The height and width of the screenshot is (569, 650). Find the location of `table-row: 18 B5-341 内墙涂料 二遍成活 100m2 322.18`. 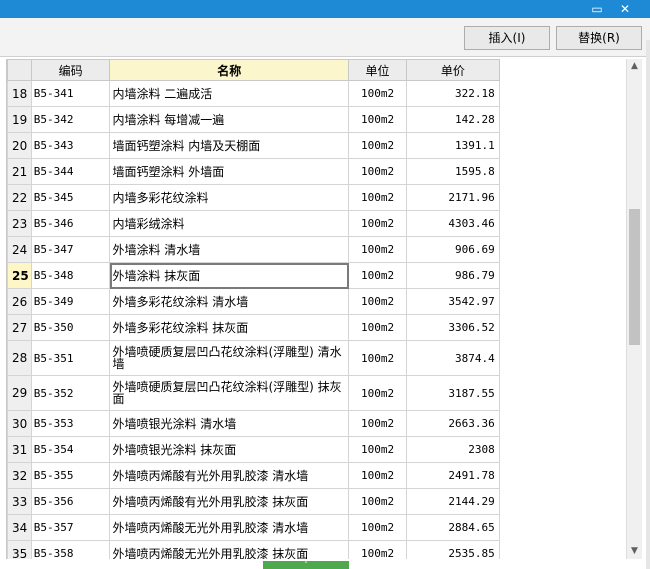

table-row: 18 B5-341 内墙涂料 二遍成活 100m2 322.18 is located at coordinates (316, 93).